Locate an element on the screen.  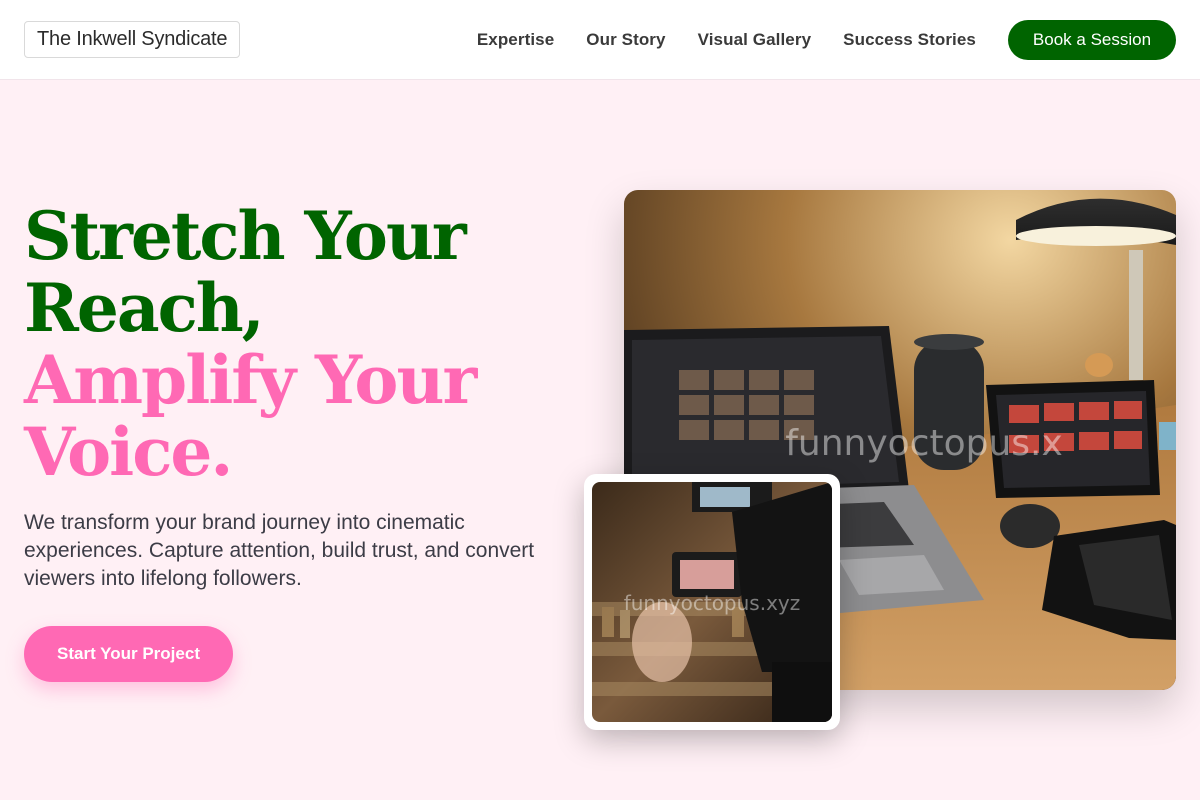
inset-photo-card: funnyoctopus.xyz is located at coordinates (712, 602).